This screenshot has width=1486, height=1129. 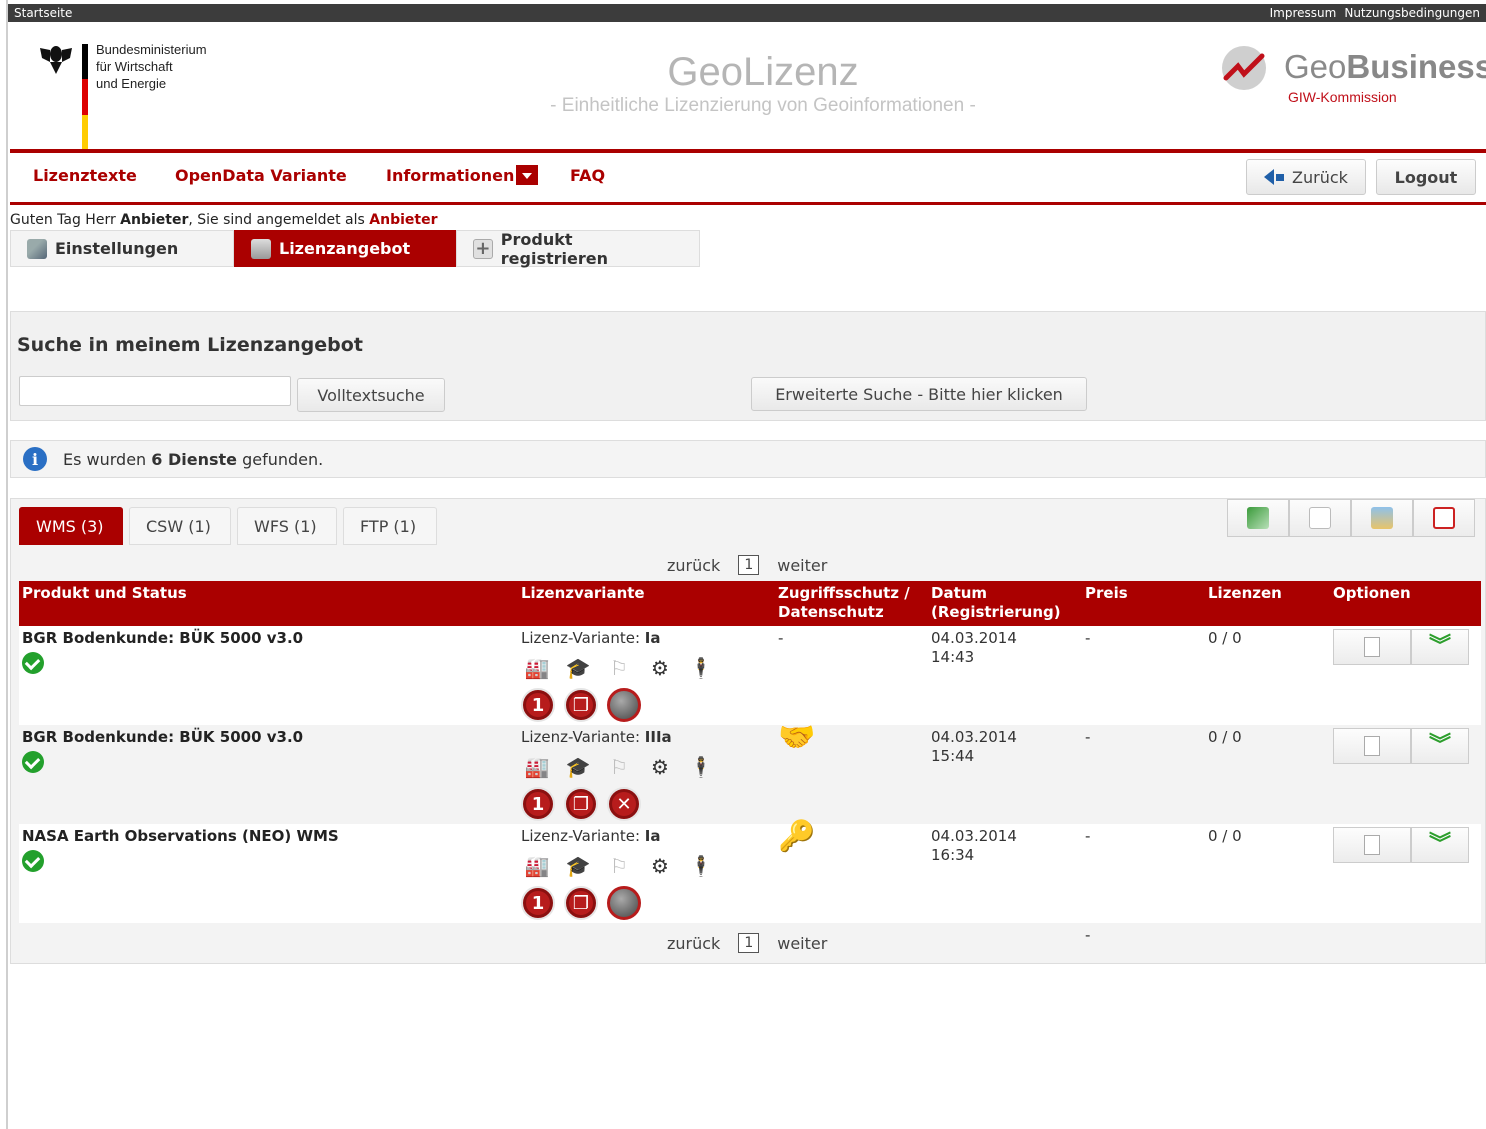 I want to click on tab-lizenzangebot: Lizenzangebot, so click(x=345, y=248).